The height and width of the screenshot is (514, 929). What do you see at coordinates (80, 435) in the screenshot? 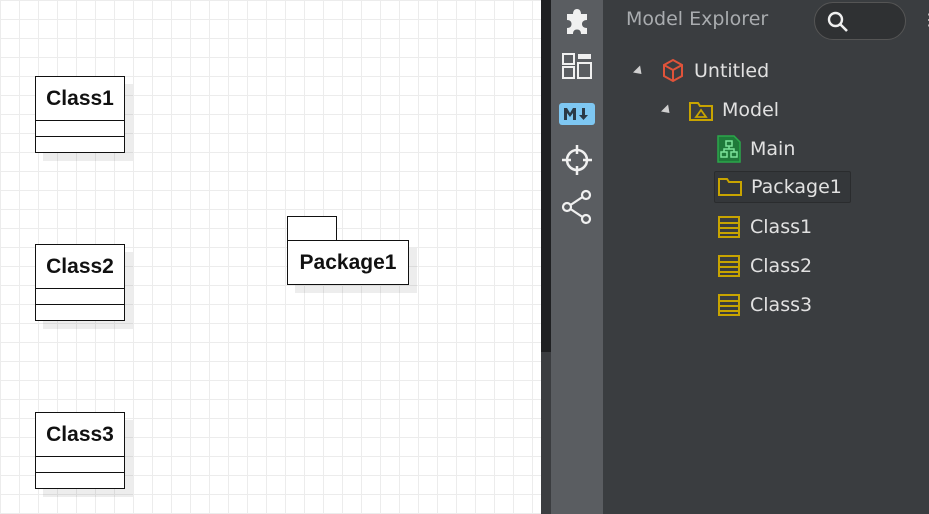
I see `class-name: Class3` at bounding box center [80, 435].